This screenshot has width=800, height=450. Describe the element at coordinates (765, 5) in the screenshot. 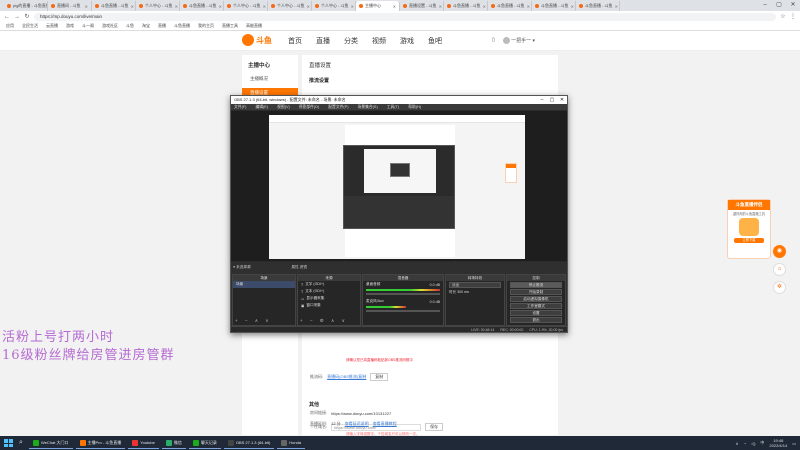

I see `minimize-icon: –` at that location.